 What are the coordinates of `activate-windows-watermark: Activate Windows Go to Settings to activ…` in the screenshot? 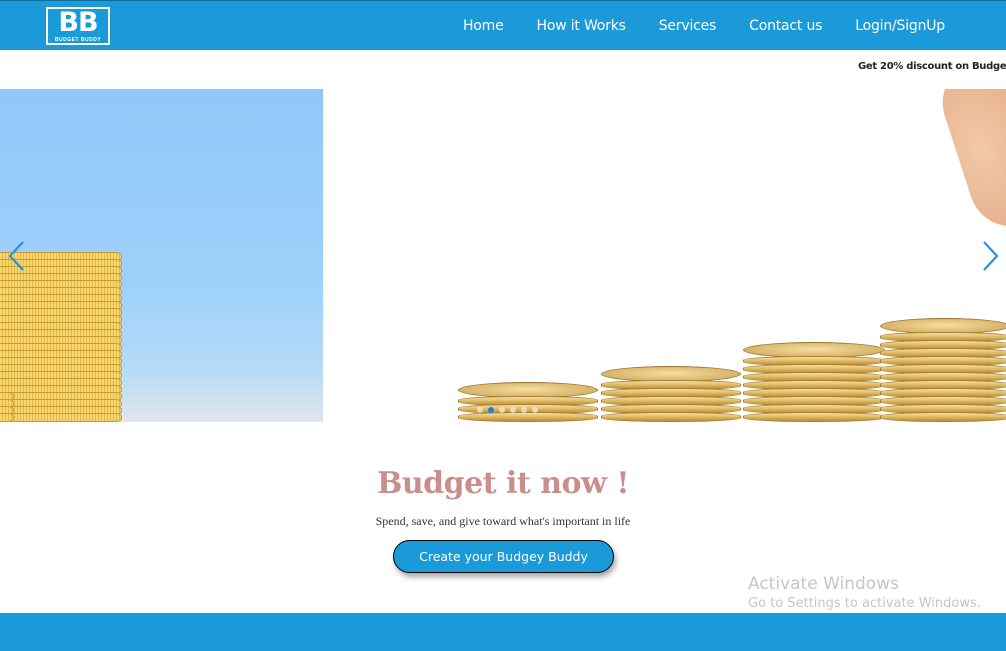 It's located at (864, 593).